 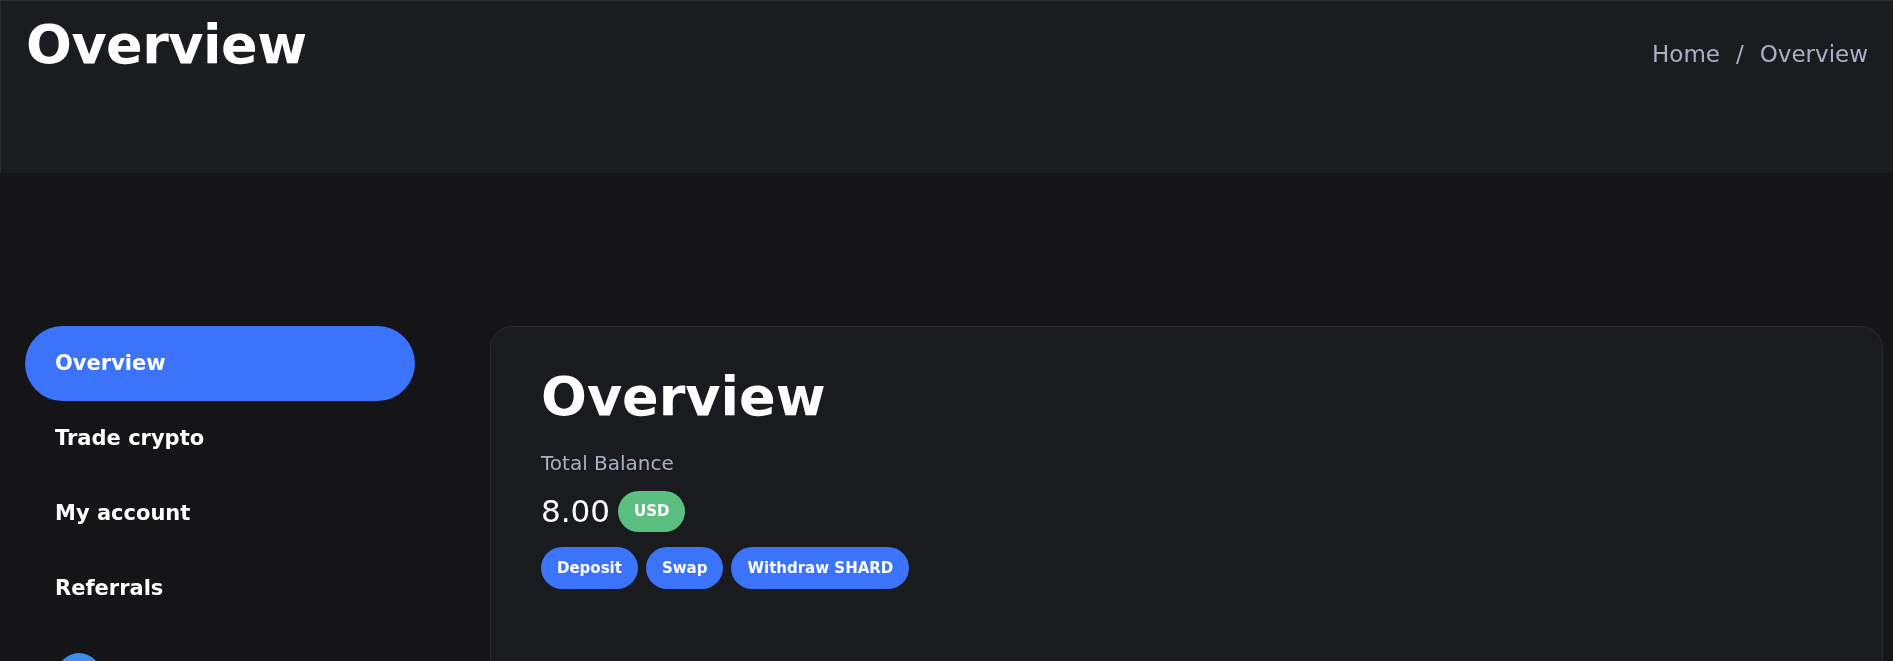 What do you see at coordinates (684, 397) in the screenshot?
I see `card-title: Overview` at bounding box center [684, 397].